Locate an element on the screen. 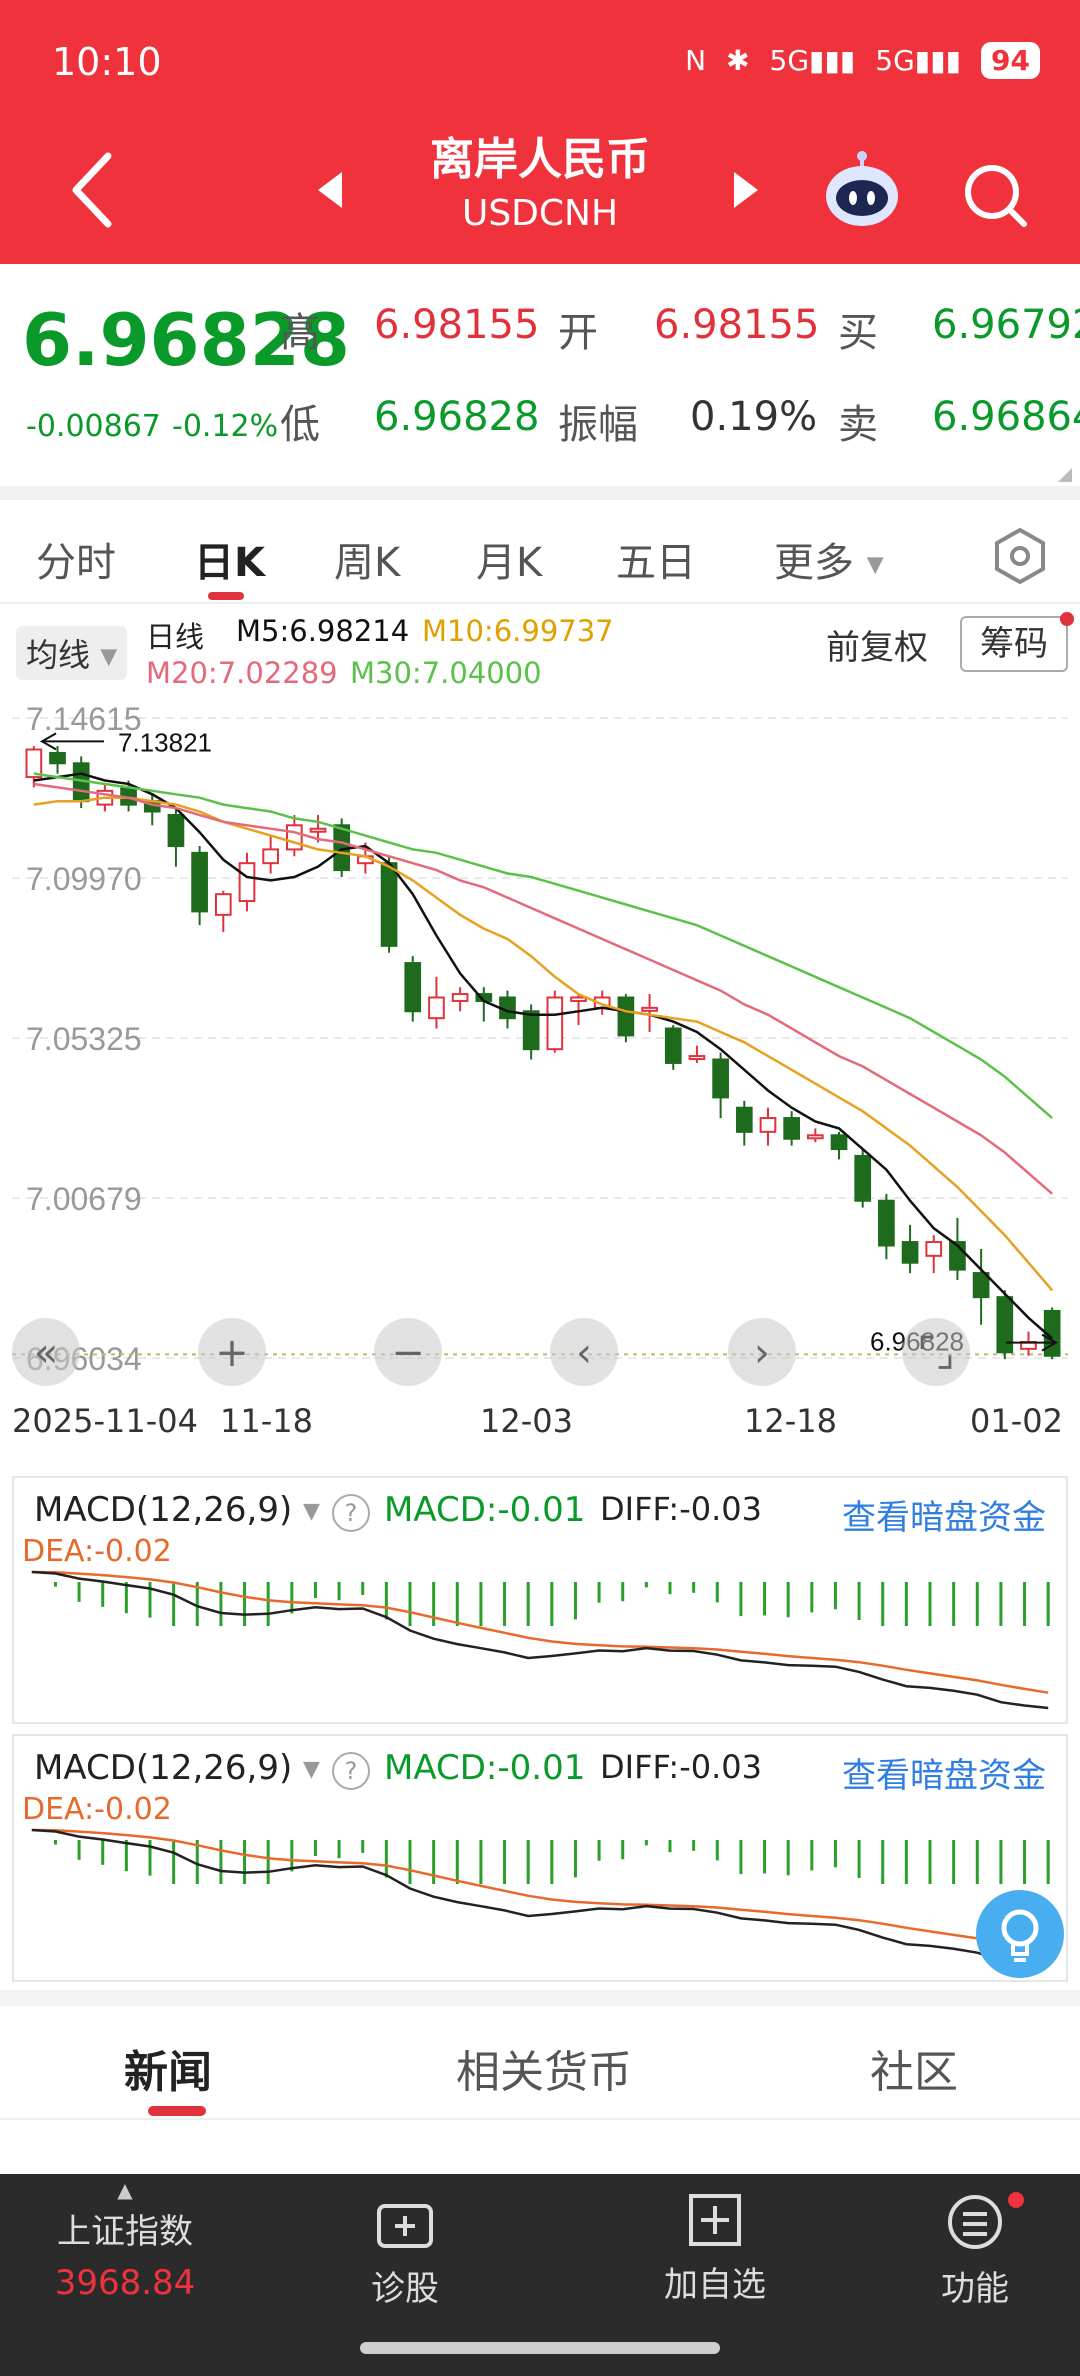 The image size is (1080, 2376). tab-news: 新闻 is located at coordinates (168, 2068).